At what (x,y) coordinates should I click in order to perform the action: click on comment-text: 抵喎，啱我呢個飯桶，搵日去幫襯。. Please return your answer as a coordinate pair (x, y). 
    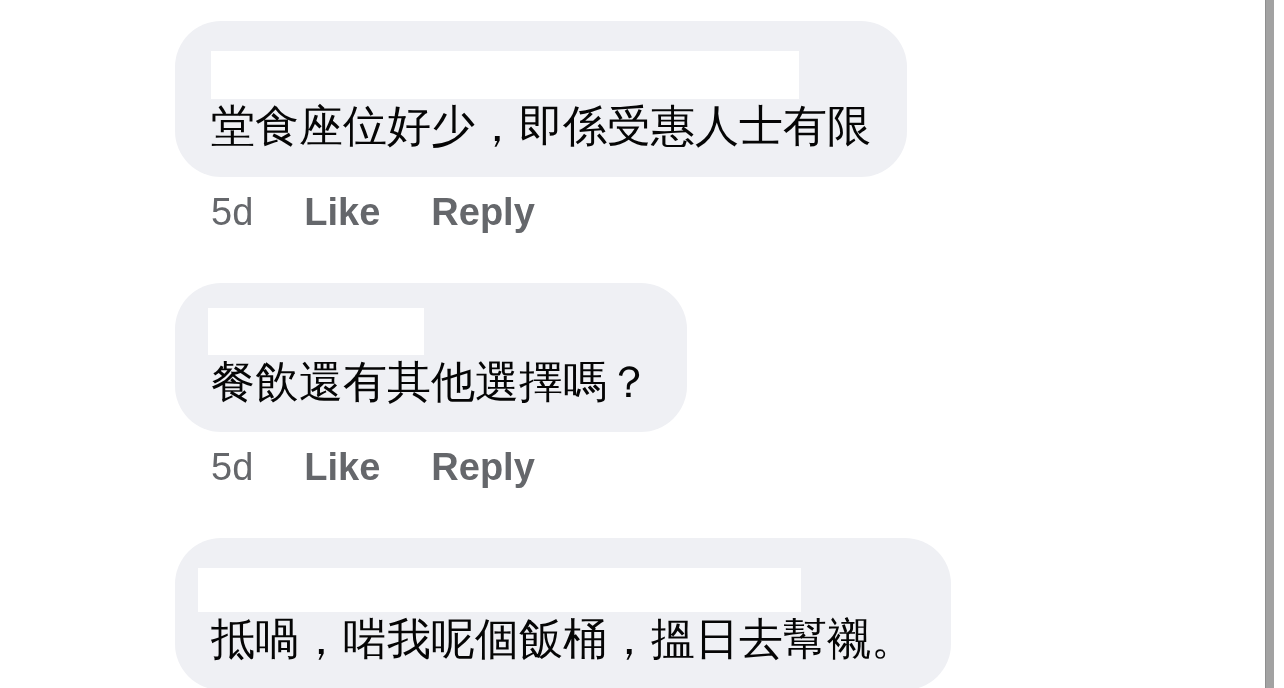
    Looking at the image, I should click on (563, 639).